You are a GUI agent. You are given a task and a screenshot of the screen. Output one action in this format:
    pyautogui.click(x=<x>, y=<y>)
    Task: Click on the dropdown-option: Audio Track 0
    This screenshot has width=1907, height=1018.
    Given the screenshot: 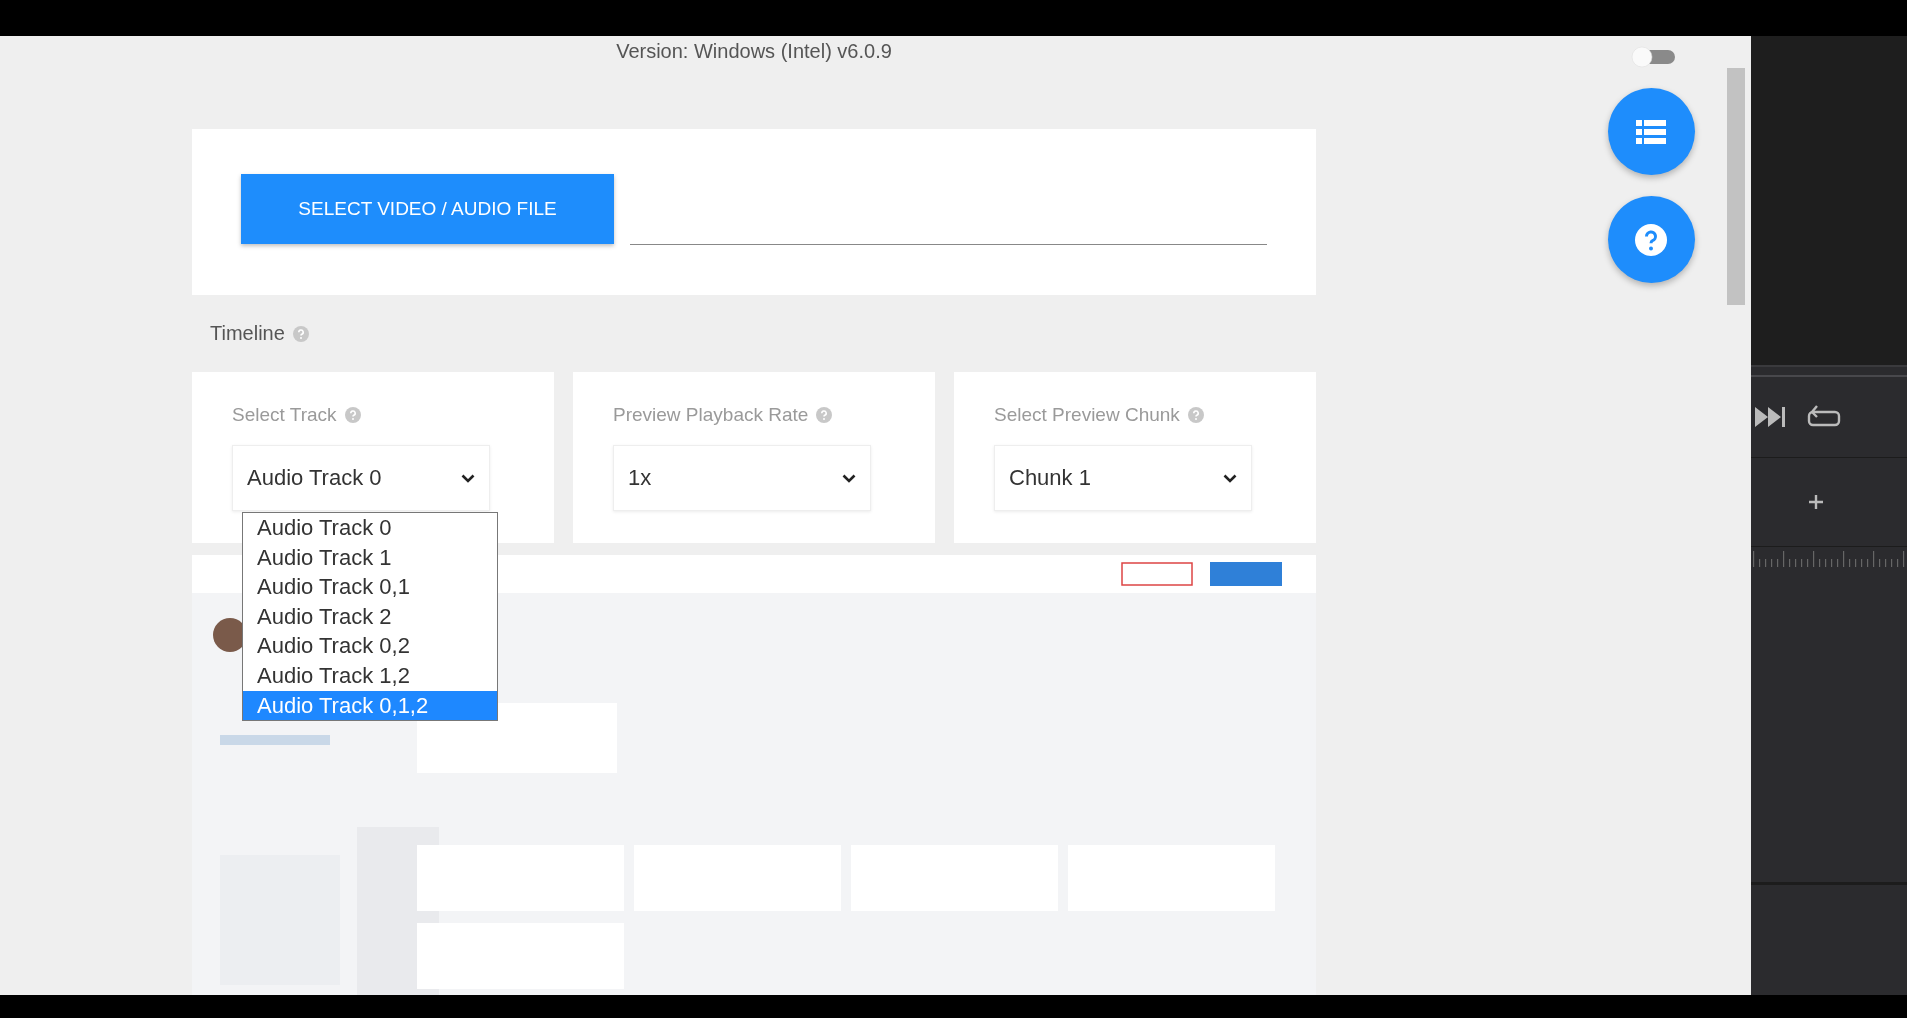 What is the action you would take?
    pyautogui.click(x=370, y=528)
    